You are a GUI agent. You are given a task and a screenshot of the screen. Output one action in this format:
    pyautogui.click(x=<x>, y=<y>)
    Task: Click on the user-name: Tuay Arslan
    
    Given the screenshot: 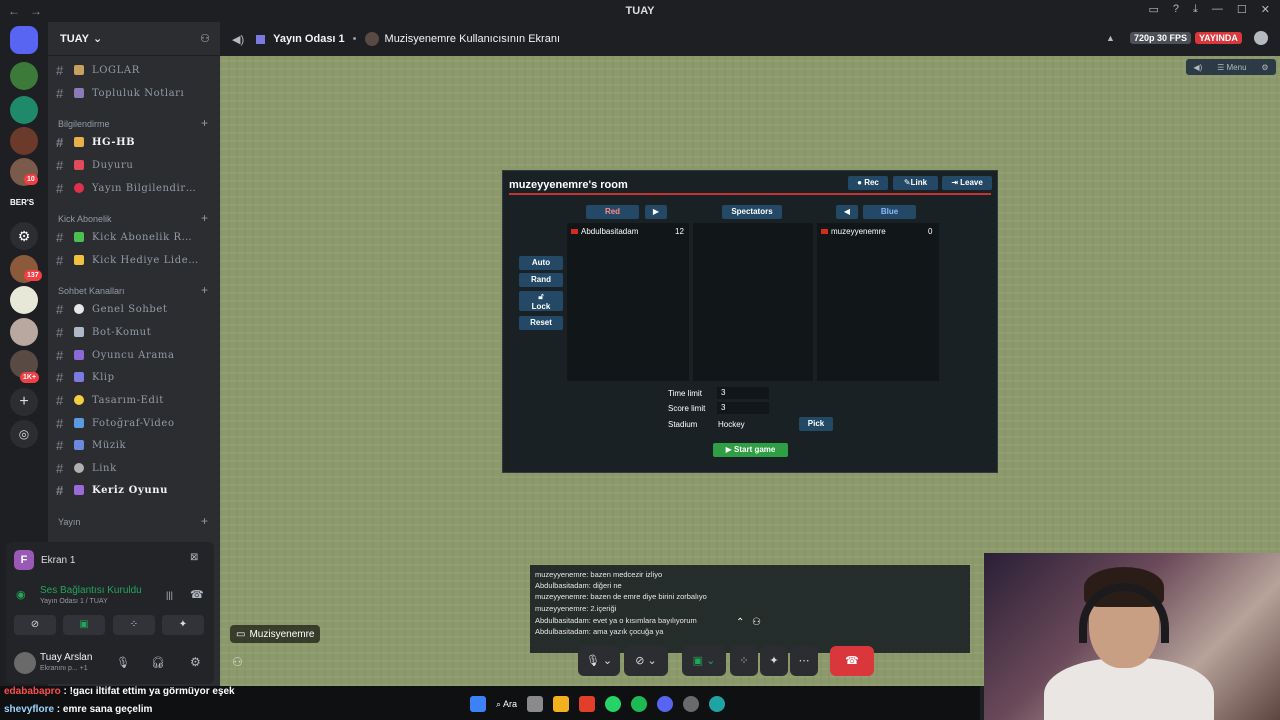 What is the action you would take?
    pyautogui.click(x=66, y=657)
    